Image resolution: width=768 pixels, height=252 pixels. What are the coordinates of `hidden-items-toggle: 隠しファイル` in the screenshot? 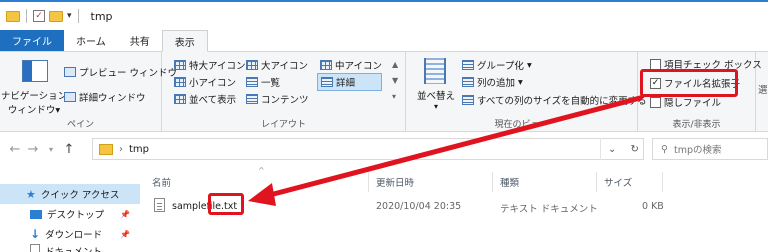 It's located at (685, 102).